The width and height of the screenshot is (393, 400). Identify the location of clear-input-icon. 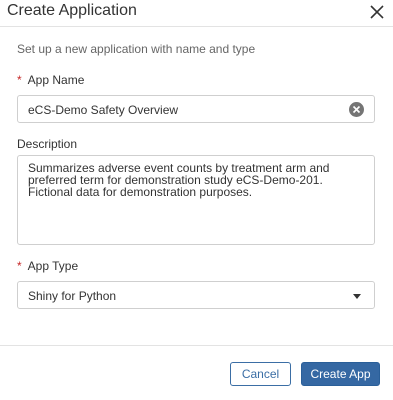
(356, 109).